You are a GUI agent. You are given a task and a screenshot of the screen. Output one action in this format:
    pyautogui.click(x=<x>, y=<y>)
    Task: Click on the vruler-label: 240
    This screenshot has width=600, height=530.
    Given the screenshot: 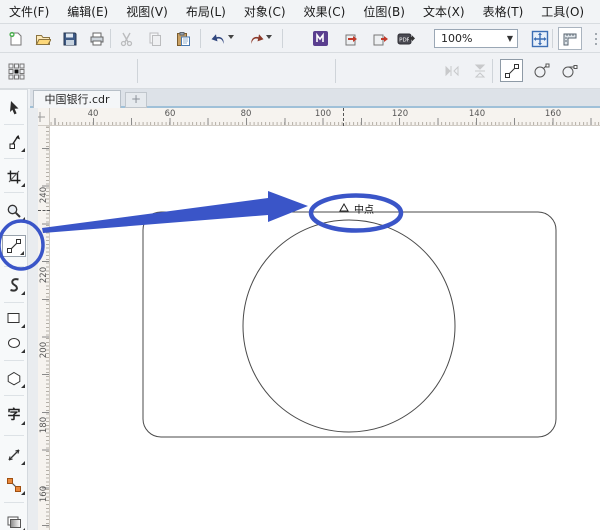 What is the action you would take?
    pyautogui.click(x=44, y=195)
    